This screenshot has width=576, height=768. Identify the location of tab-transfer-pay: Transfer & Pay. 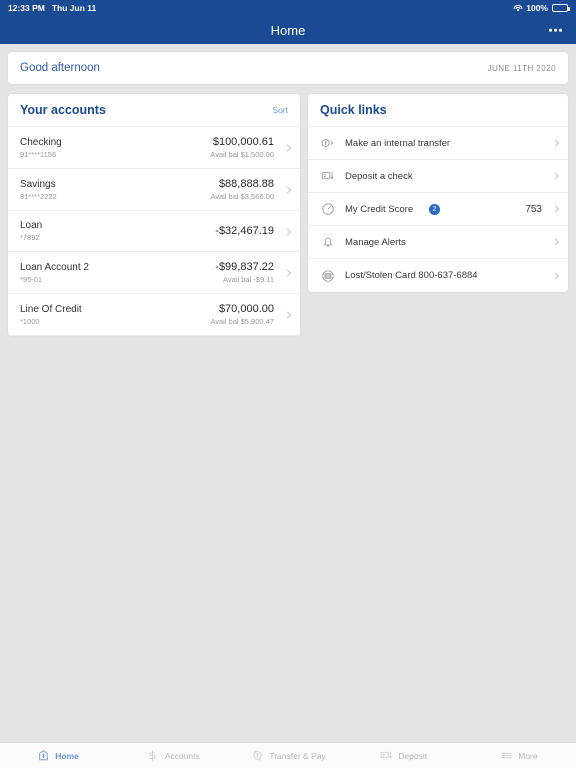
(287, 755).